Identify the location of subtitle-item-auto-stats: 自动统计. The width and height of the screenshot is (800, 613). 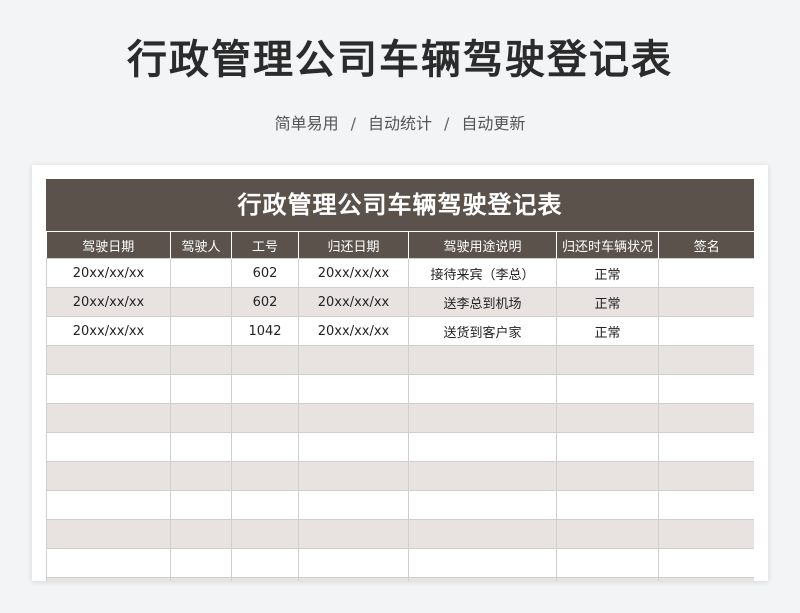
(399, 123).